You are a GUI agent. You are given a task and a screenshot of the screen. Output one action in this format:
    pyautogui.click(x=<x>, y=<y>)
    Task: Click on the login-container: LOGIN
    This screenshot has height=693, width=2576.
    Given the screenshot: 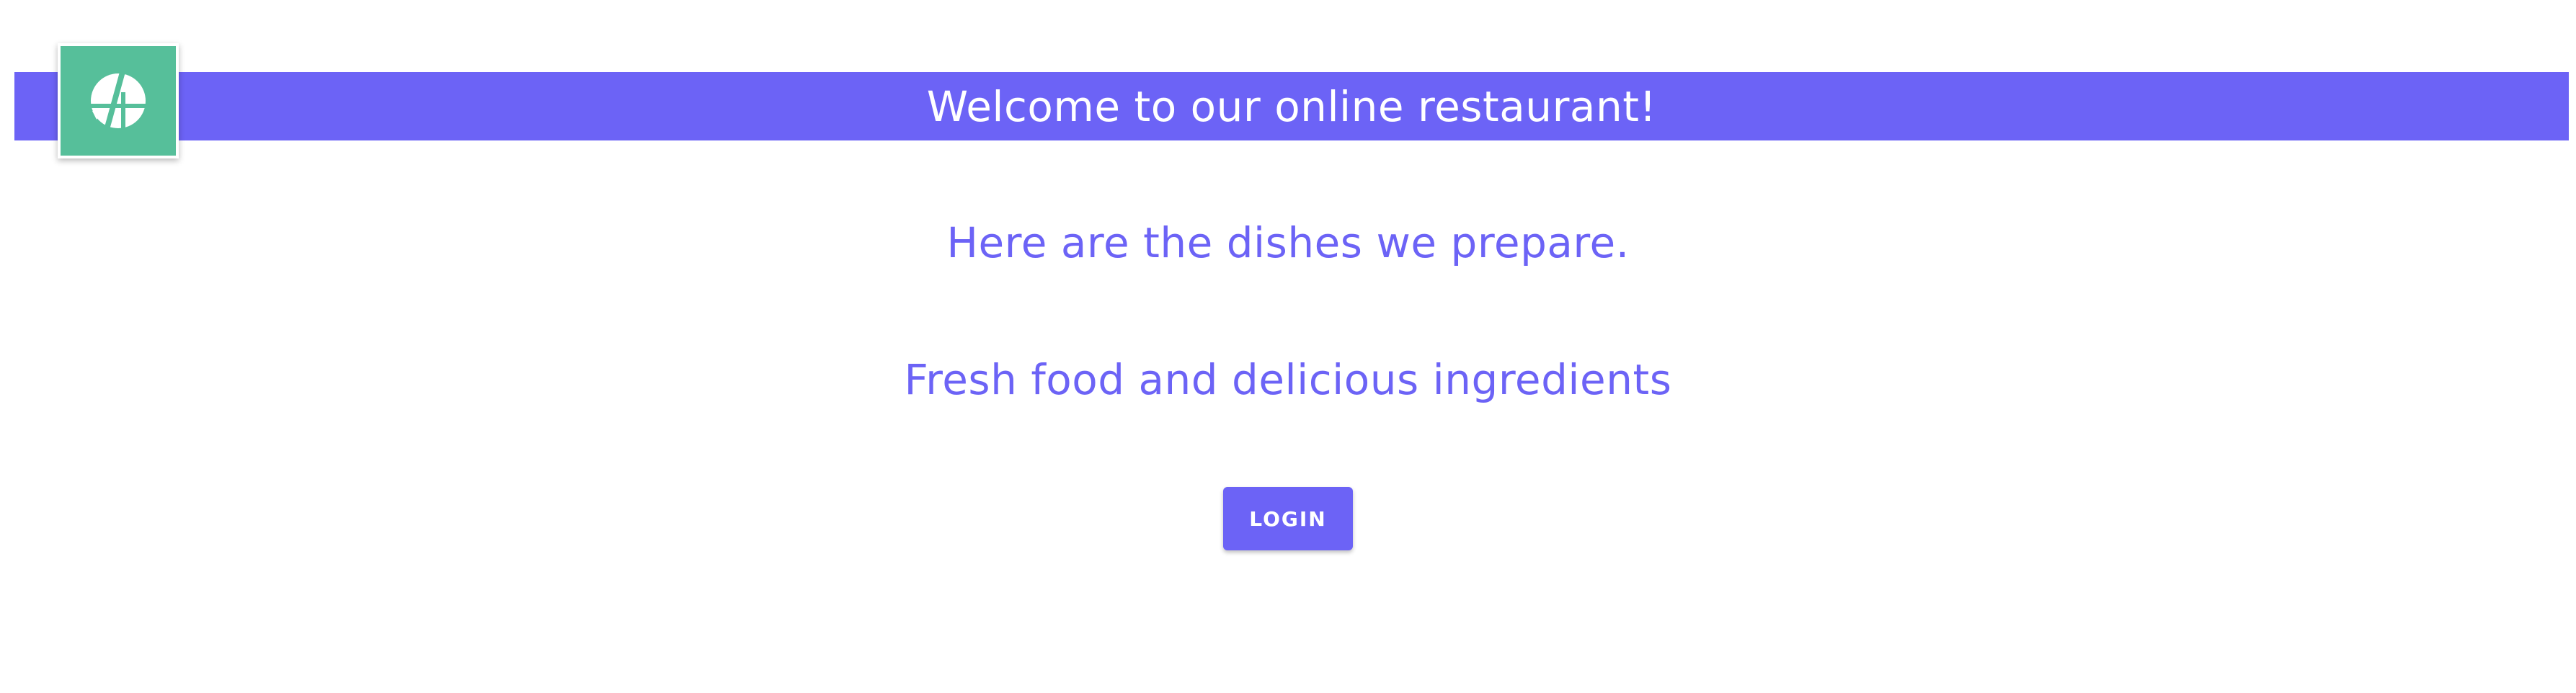 What is the action you would take?
    pyautogui.click(x=1288, y=518)
    